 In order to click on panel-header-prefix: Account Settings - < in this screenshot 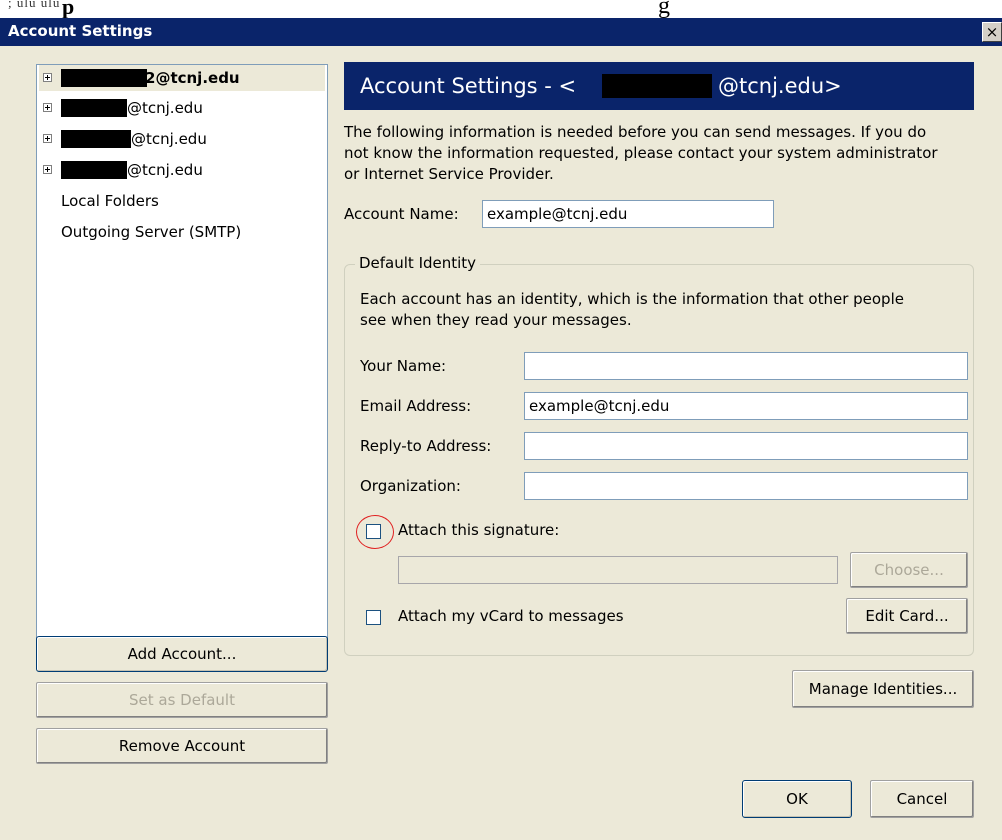, I will do `click(468, 86)`.